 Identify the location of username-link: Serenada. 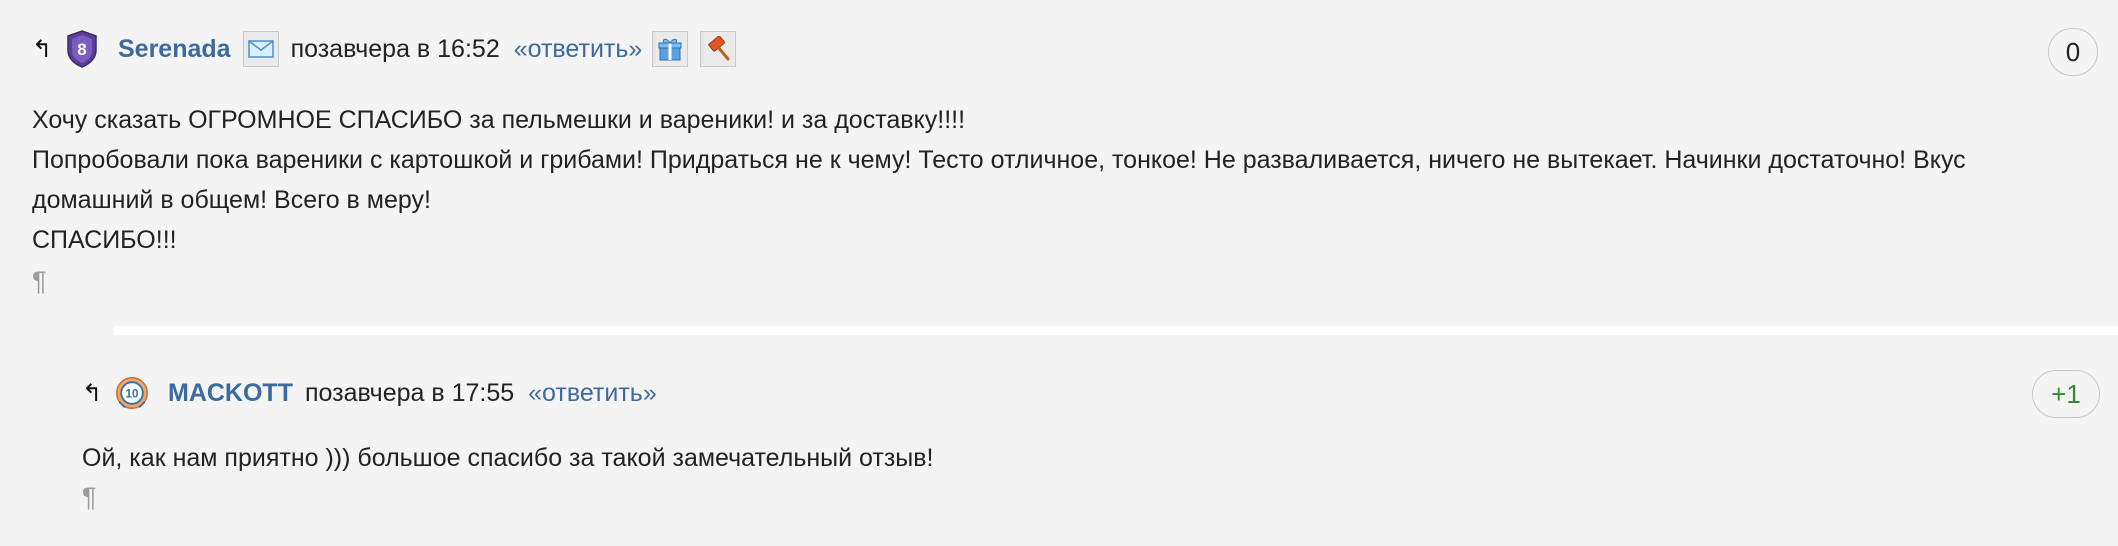
(174, 49).